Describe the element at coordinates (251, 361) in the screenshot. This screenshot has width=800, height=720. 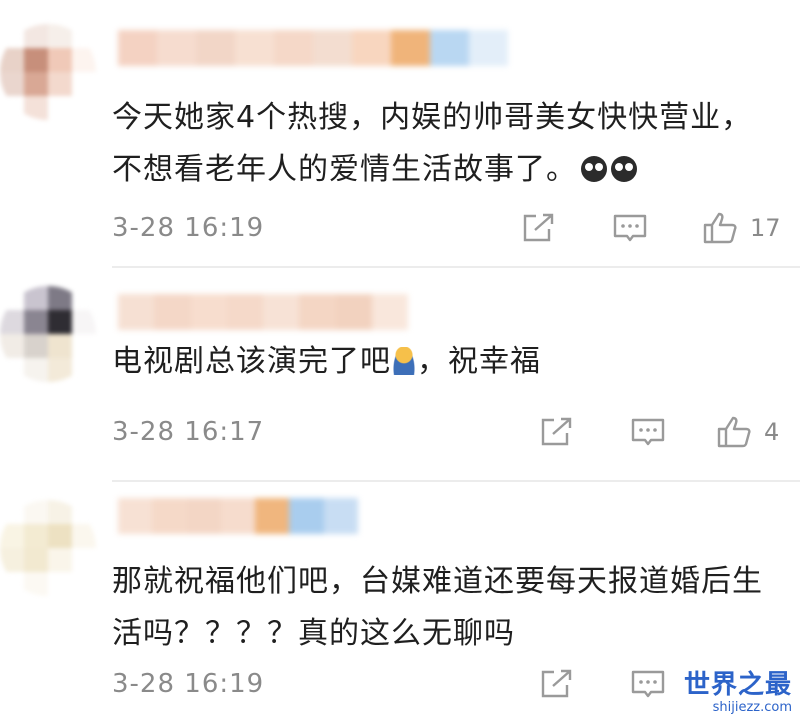
I see `comment-text-content: 电视剧总该演完了吧` at that location.